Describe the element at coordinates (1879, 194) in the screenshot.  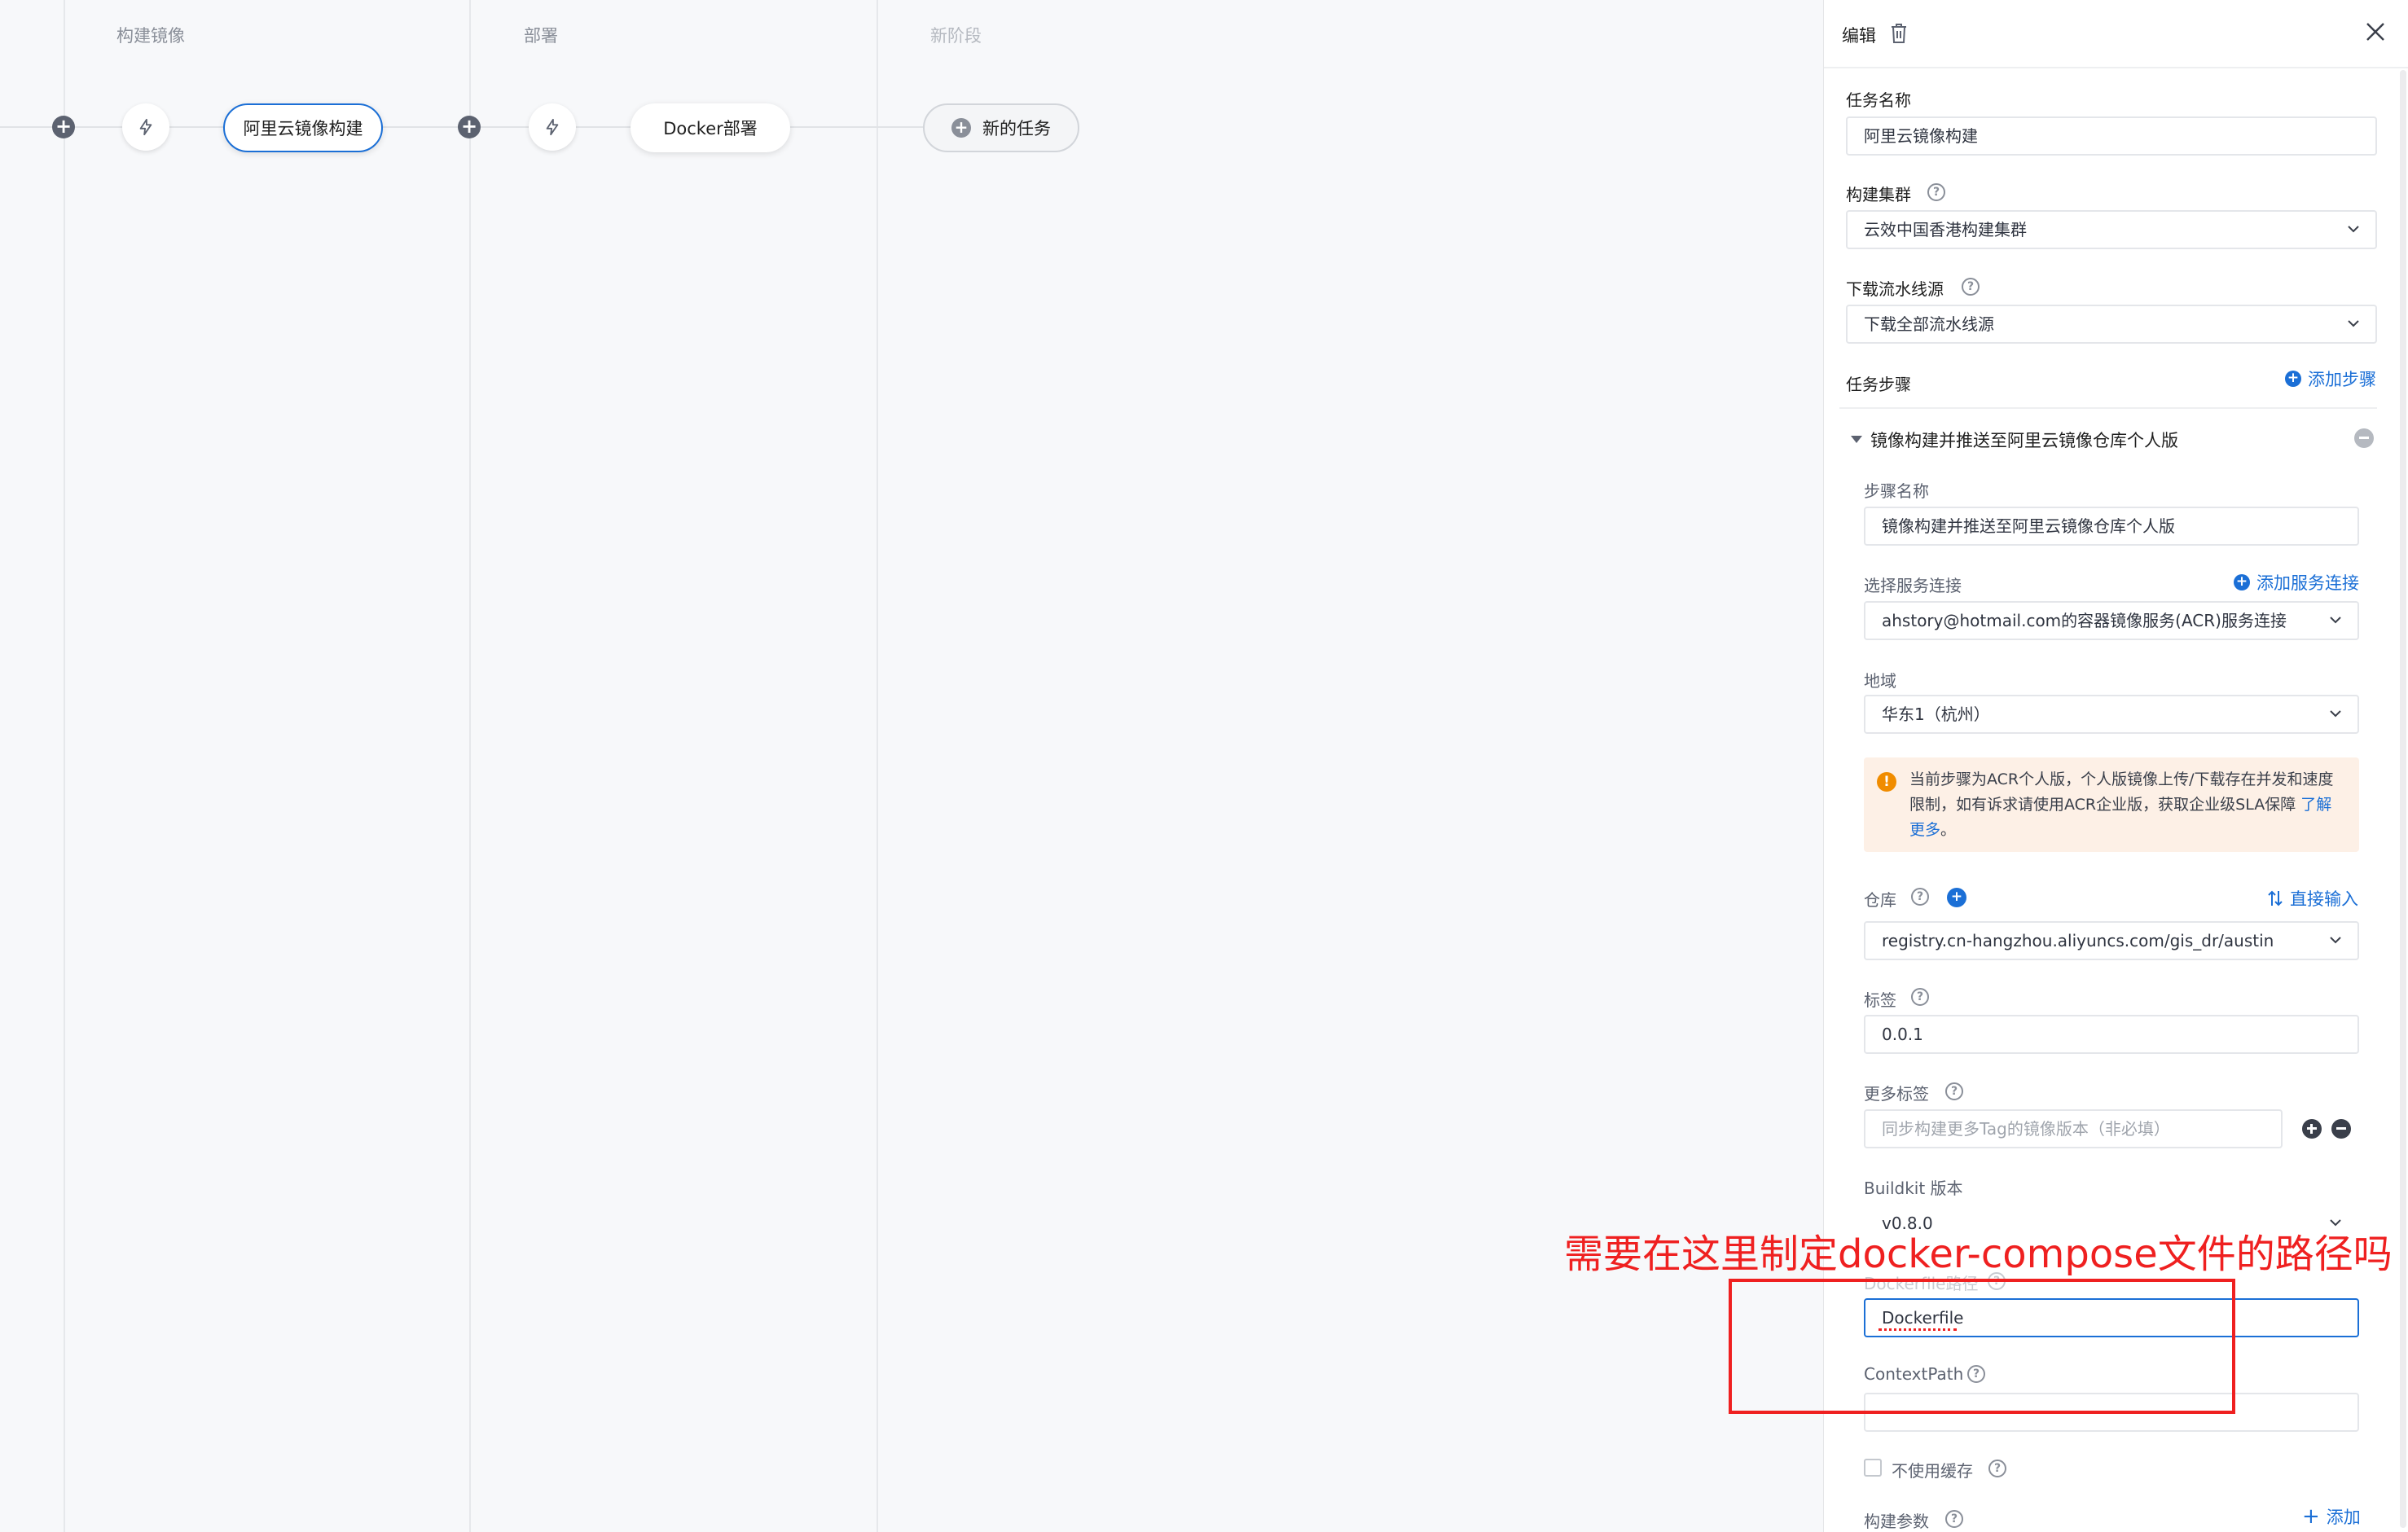
I see `cluster-label: 构建集群` at that location.